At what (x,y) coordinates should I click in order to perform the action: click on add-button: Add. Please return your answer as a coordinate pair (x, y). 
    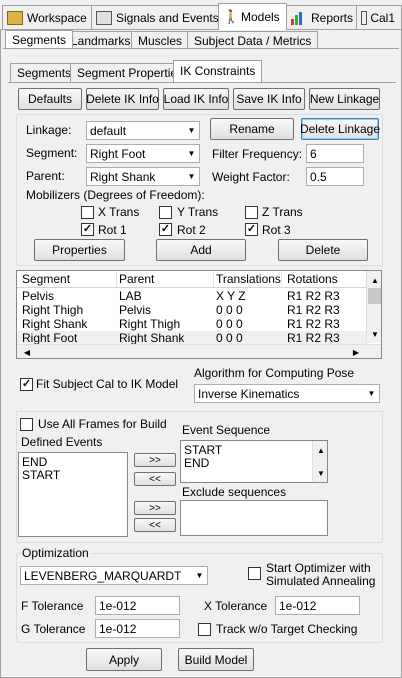
    Looking at the image, I should click on (201, 250).